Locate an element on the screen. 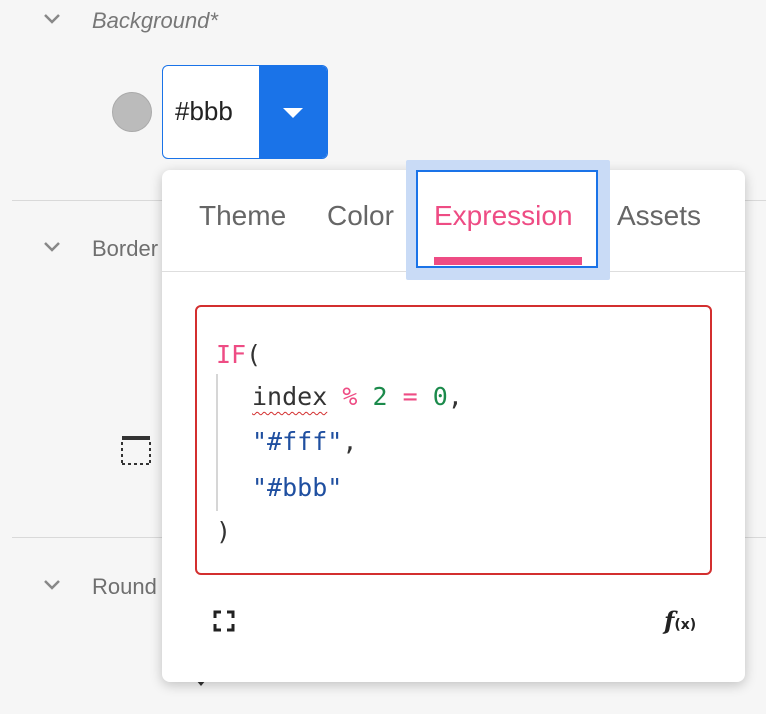 The width and height of the screenshot is (766, 714). fullscreen-icon is located at coordinates (224, 621).